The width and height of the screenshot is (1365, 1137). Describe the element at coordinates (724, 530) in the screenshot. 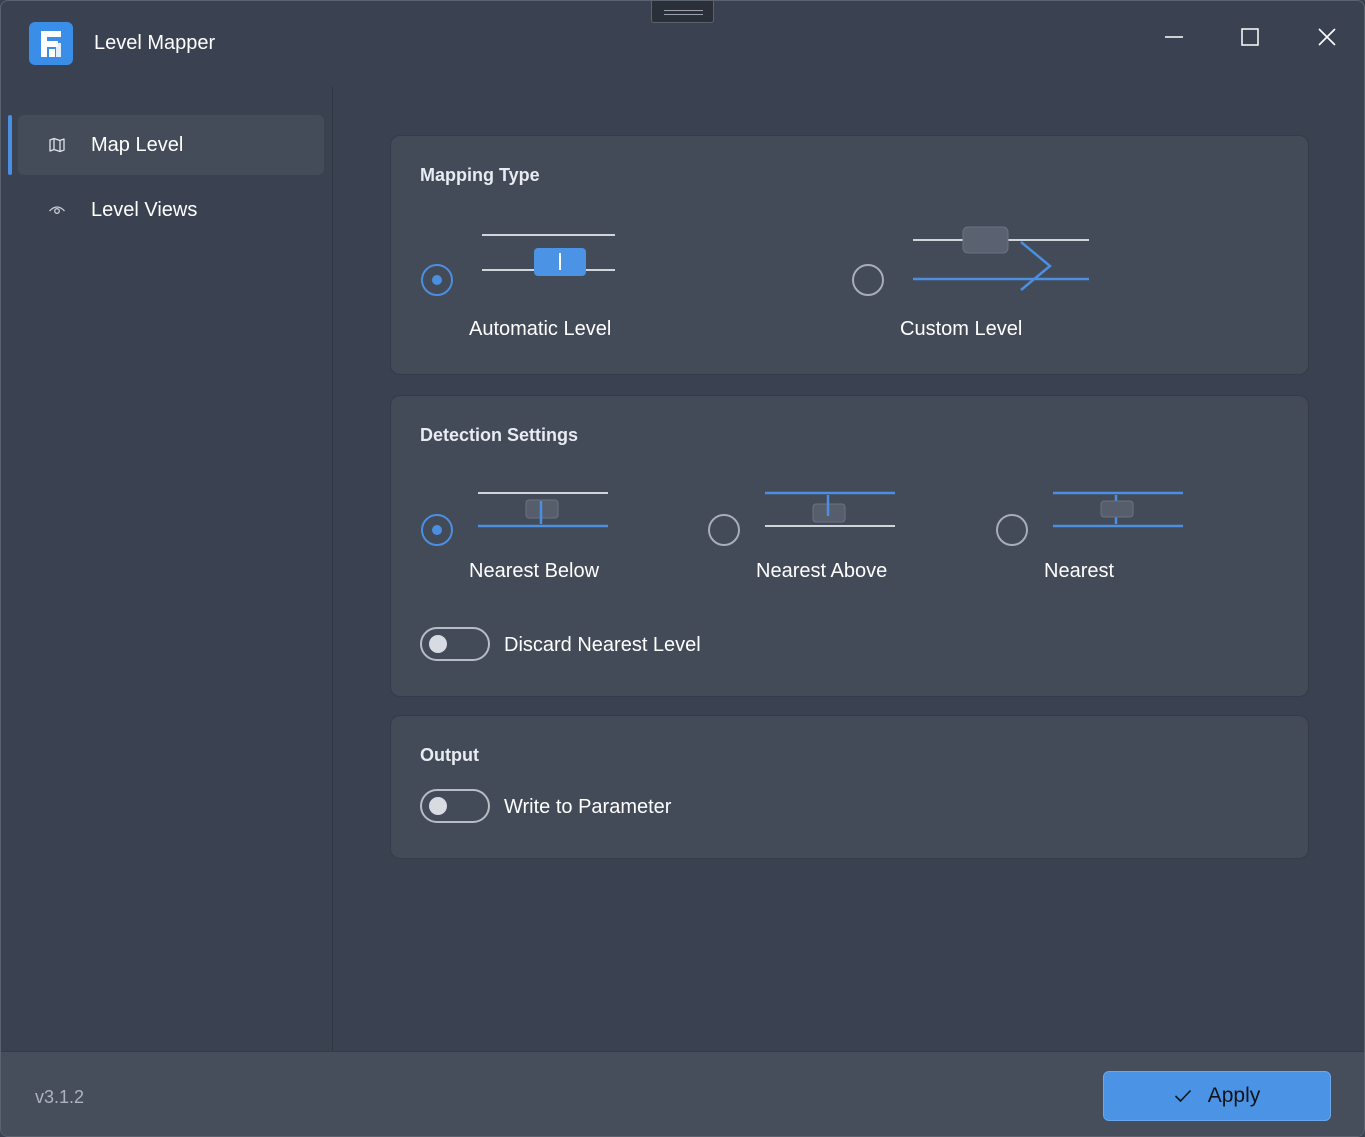

I see `nearest-above-radio` at that location.